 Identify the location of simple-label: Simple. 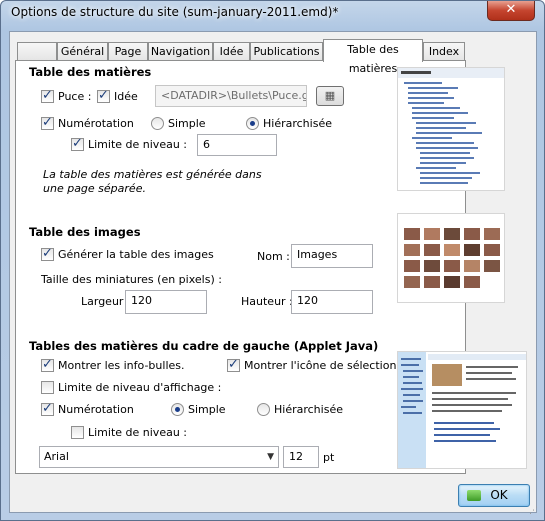
(187, 123).